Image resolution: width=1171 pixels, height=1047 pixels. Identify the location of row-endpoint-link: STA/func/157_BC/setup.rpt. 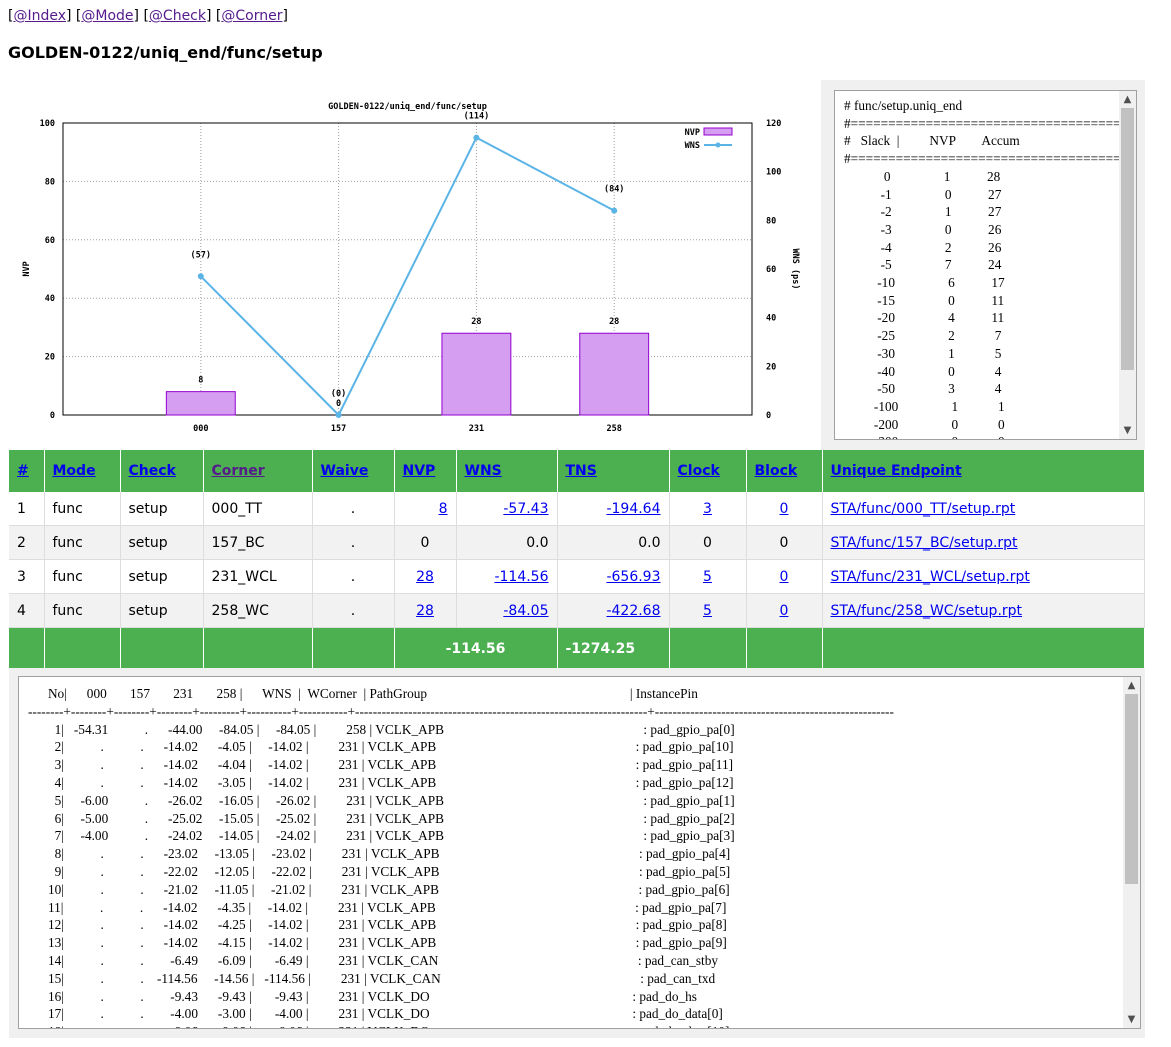
(924, 543).